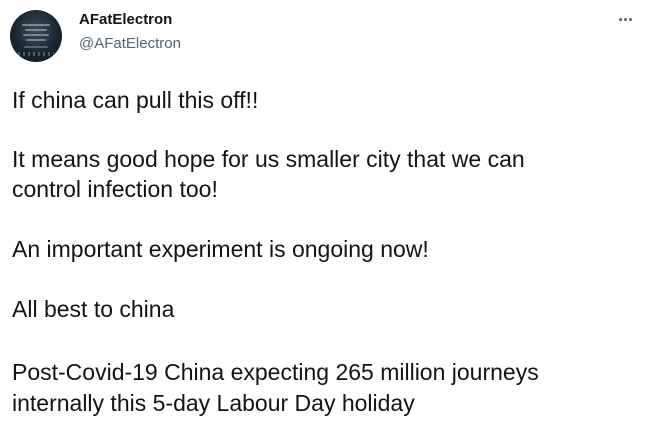 The height and width of the screenshot is (424, 654). Describe the element at coordinates (36, 54) in the screenshot. I see `avatar-art-dots` at that location.